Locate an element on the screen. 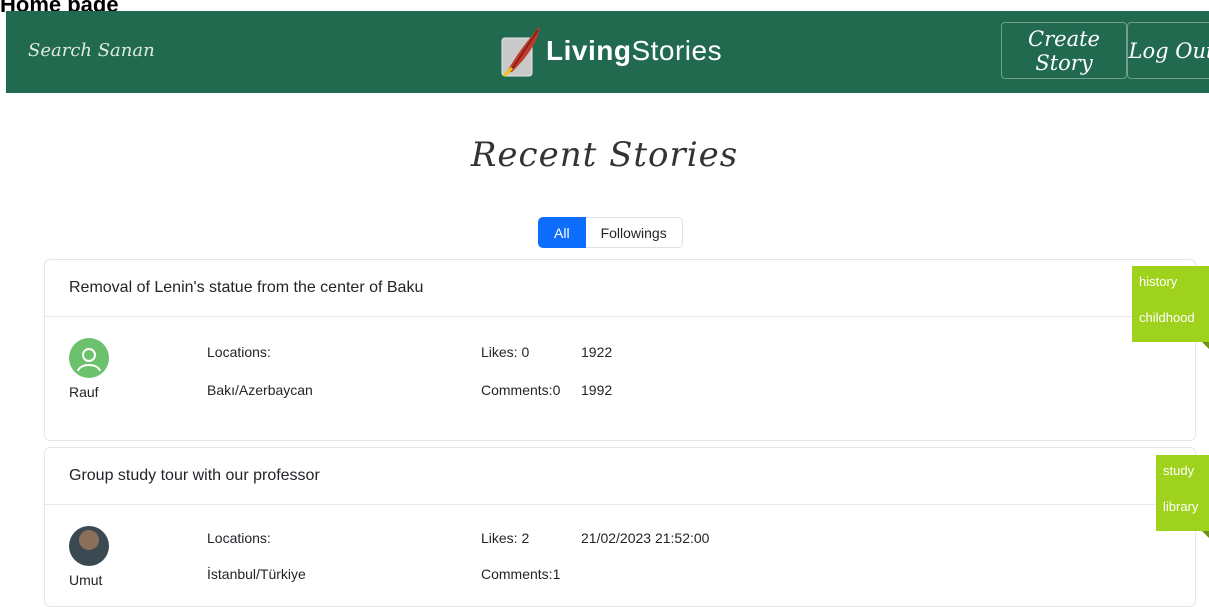  brand: LivingStories is located at coordinates (610, 51).